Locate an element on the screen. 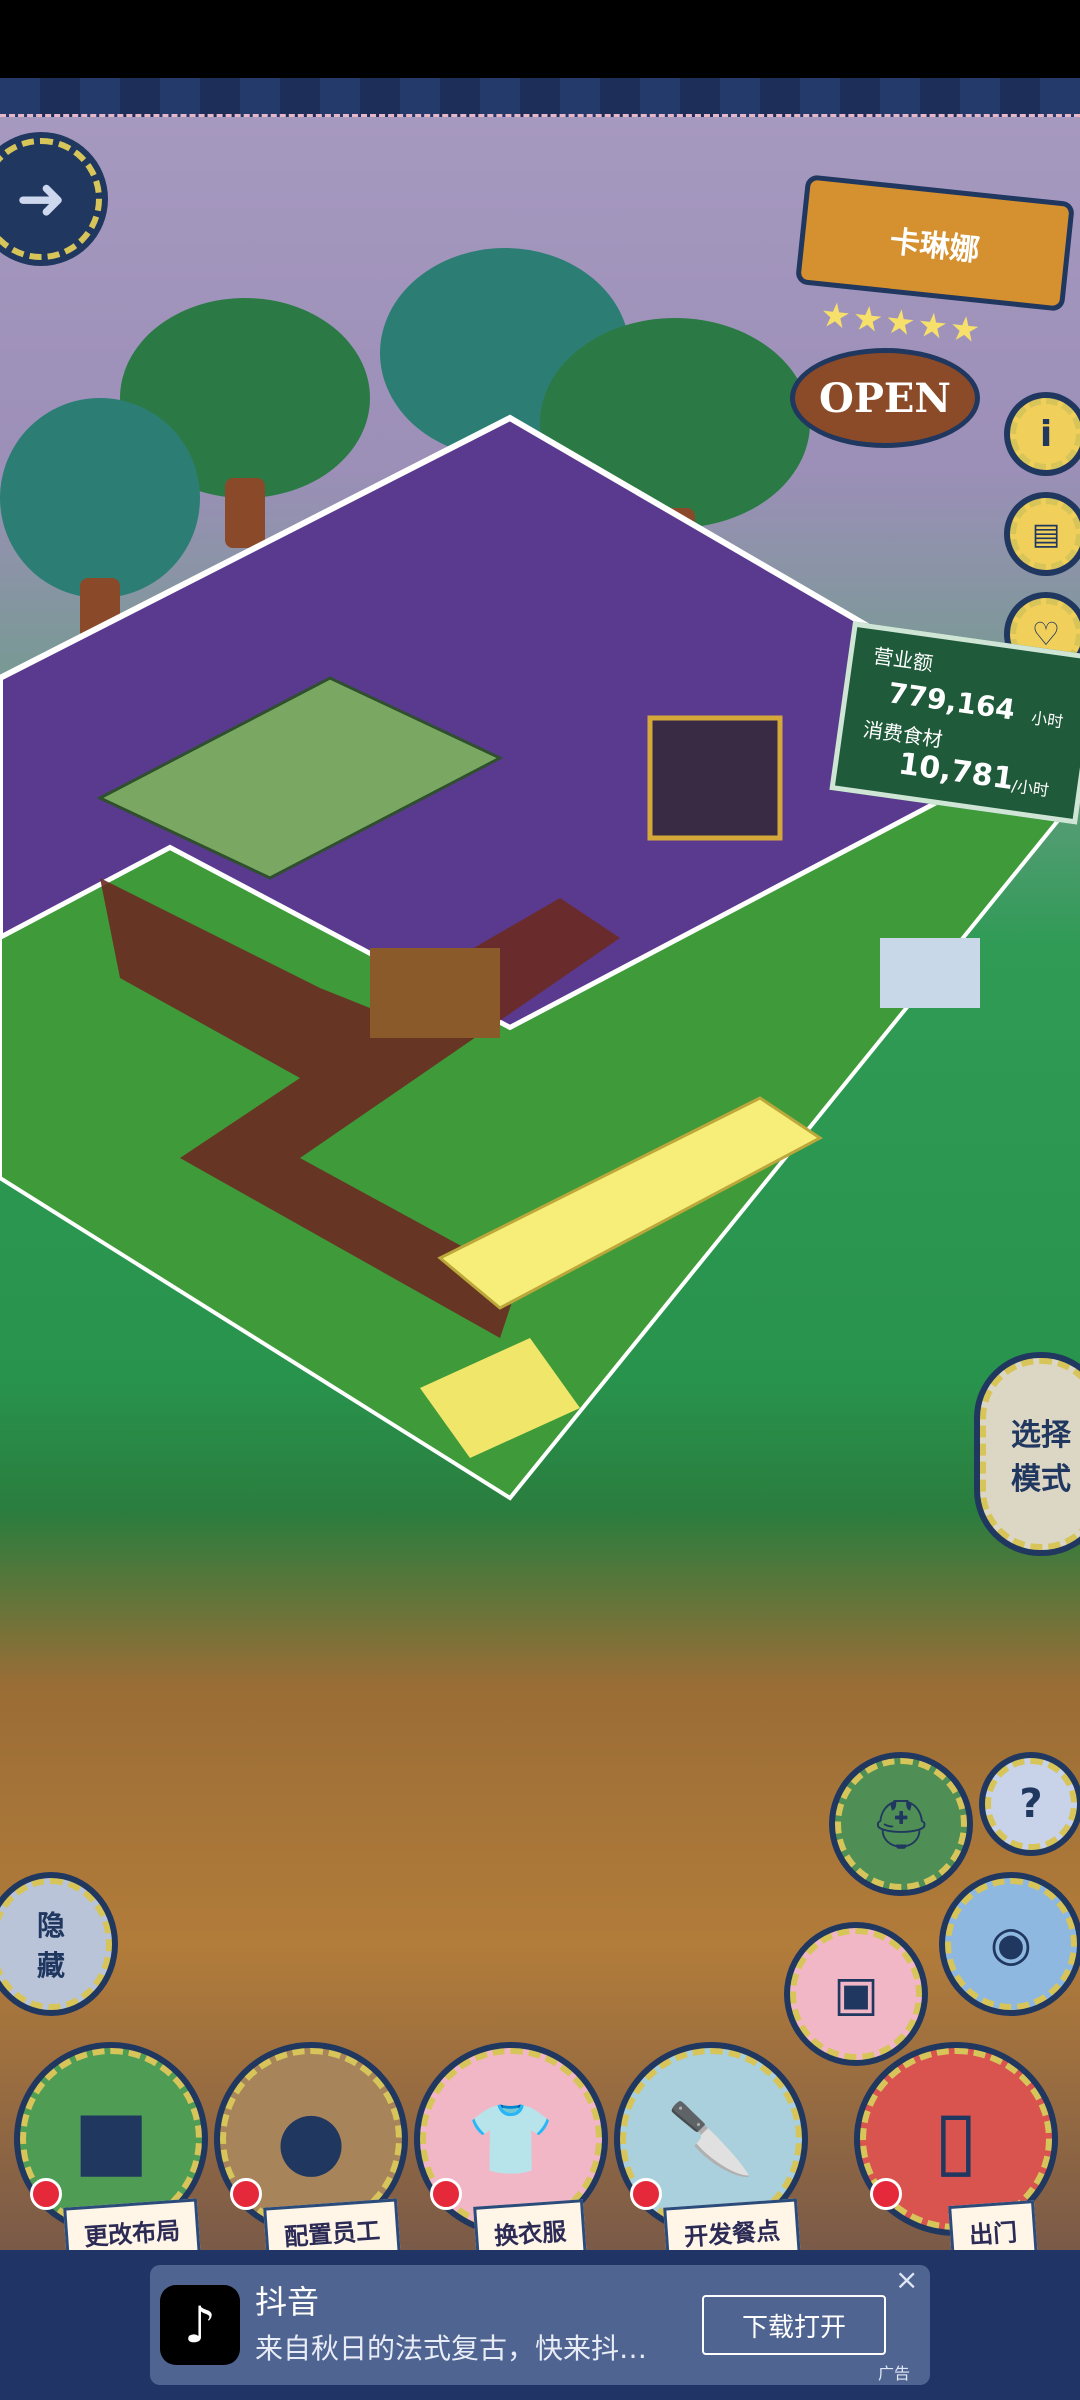 The width and height of the screenshot is (1080, 2400). album-button: ▣ is located at coordinates (856, 1994).